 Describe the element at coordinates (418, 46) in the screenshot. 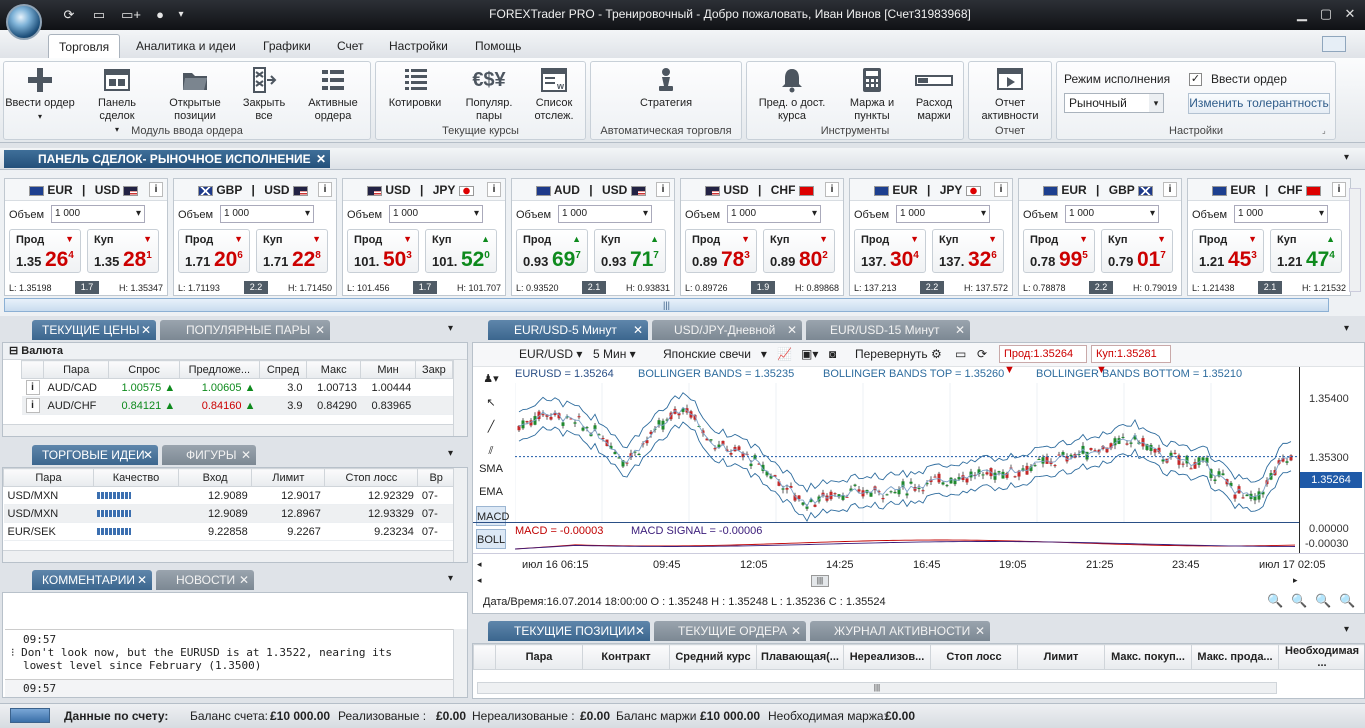

I see `menu-settings: Настройки` at that location.